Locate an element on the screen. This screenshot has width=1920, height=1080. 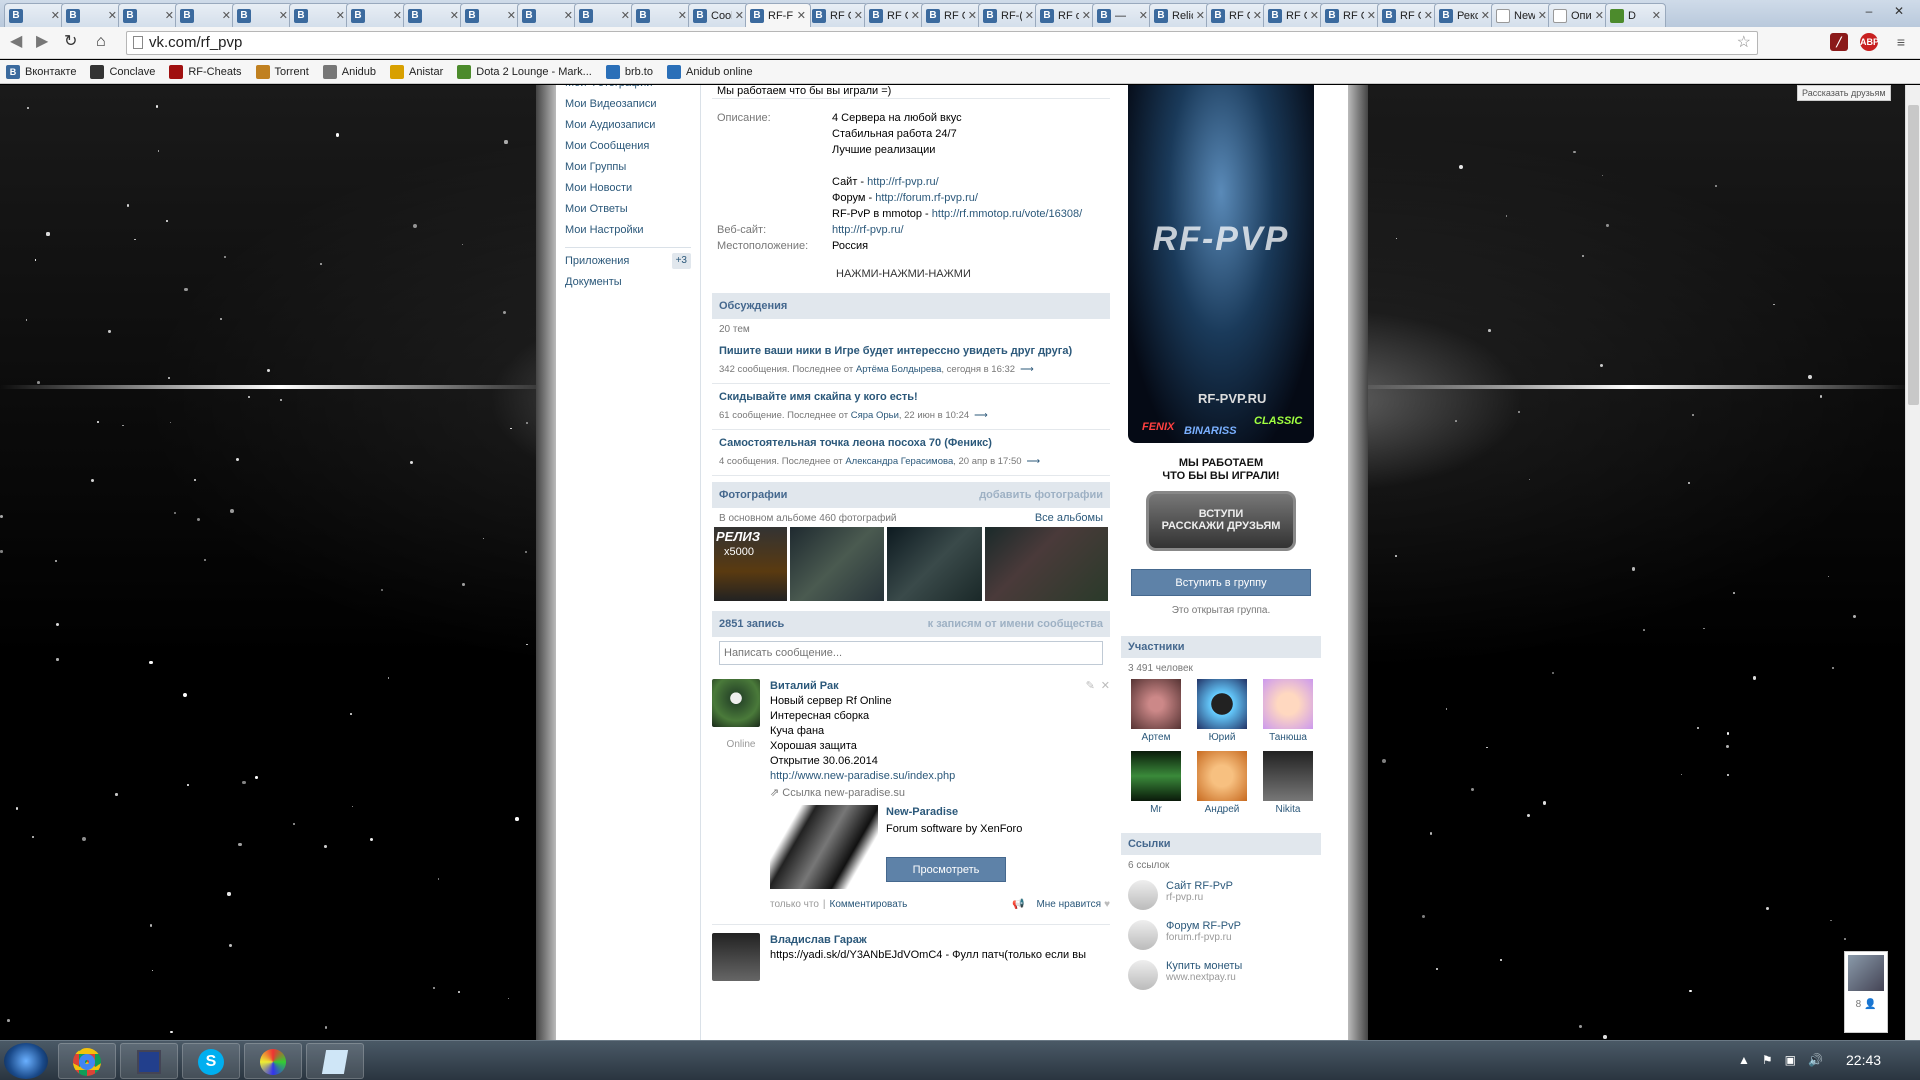
member-card: Танюша is located at coordinates (1288, 711).